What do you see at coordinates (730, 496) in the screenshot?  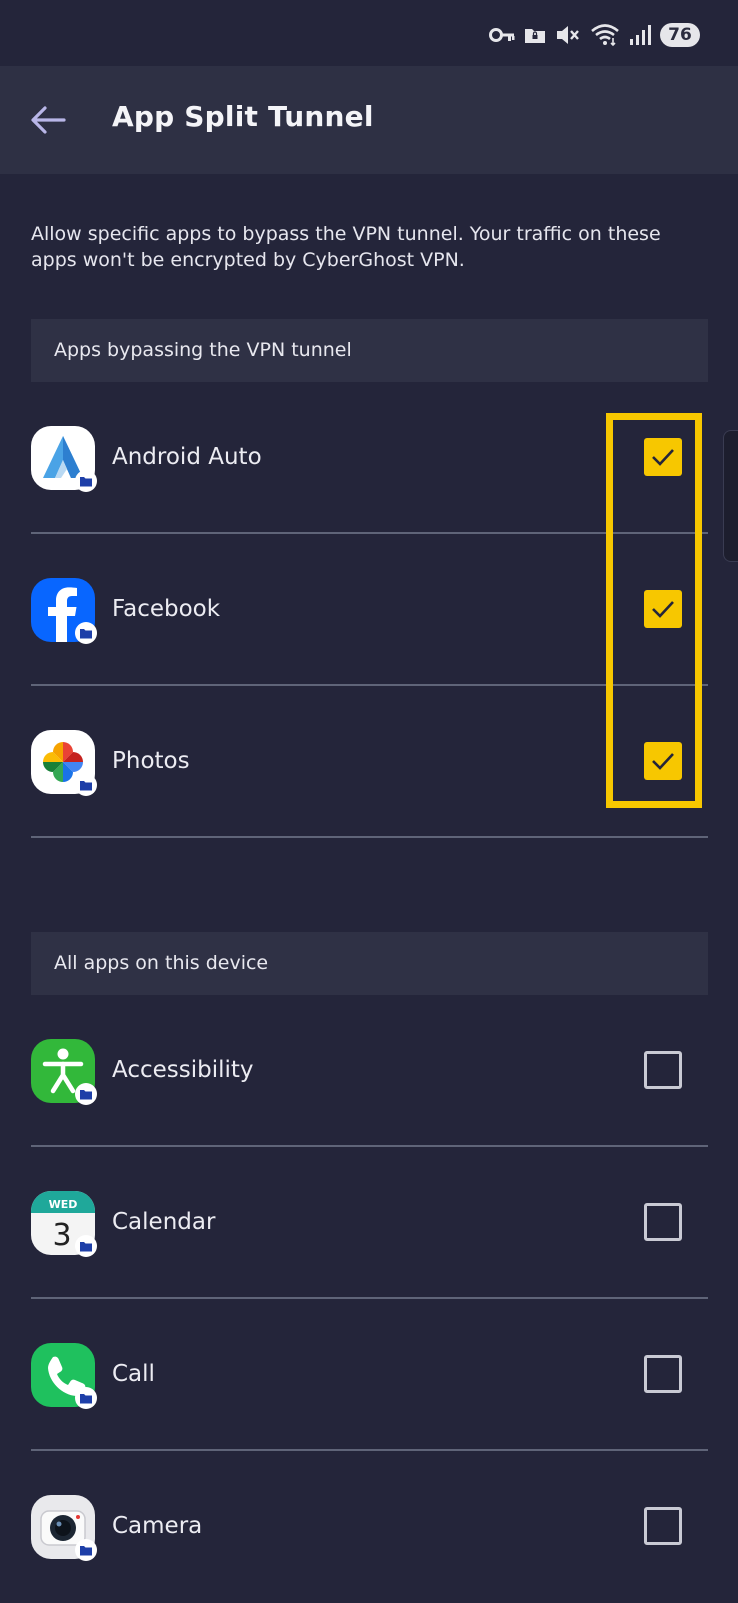 I see `edge-panel-handle` at bounding box center [730, 496].